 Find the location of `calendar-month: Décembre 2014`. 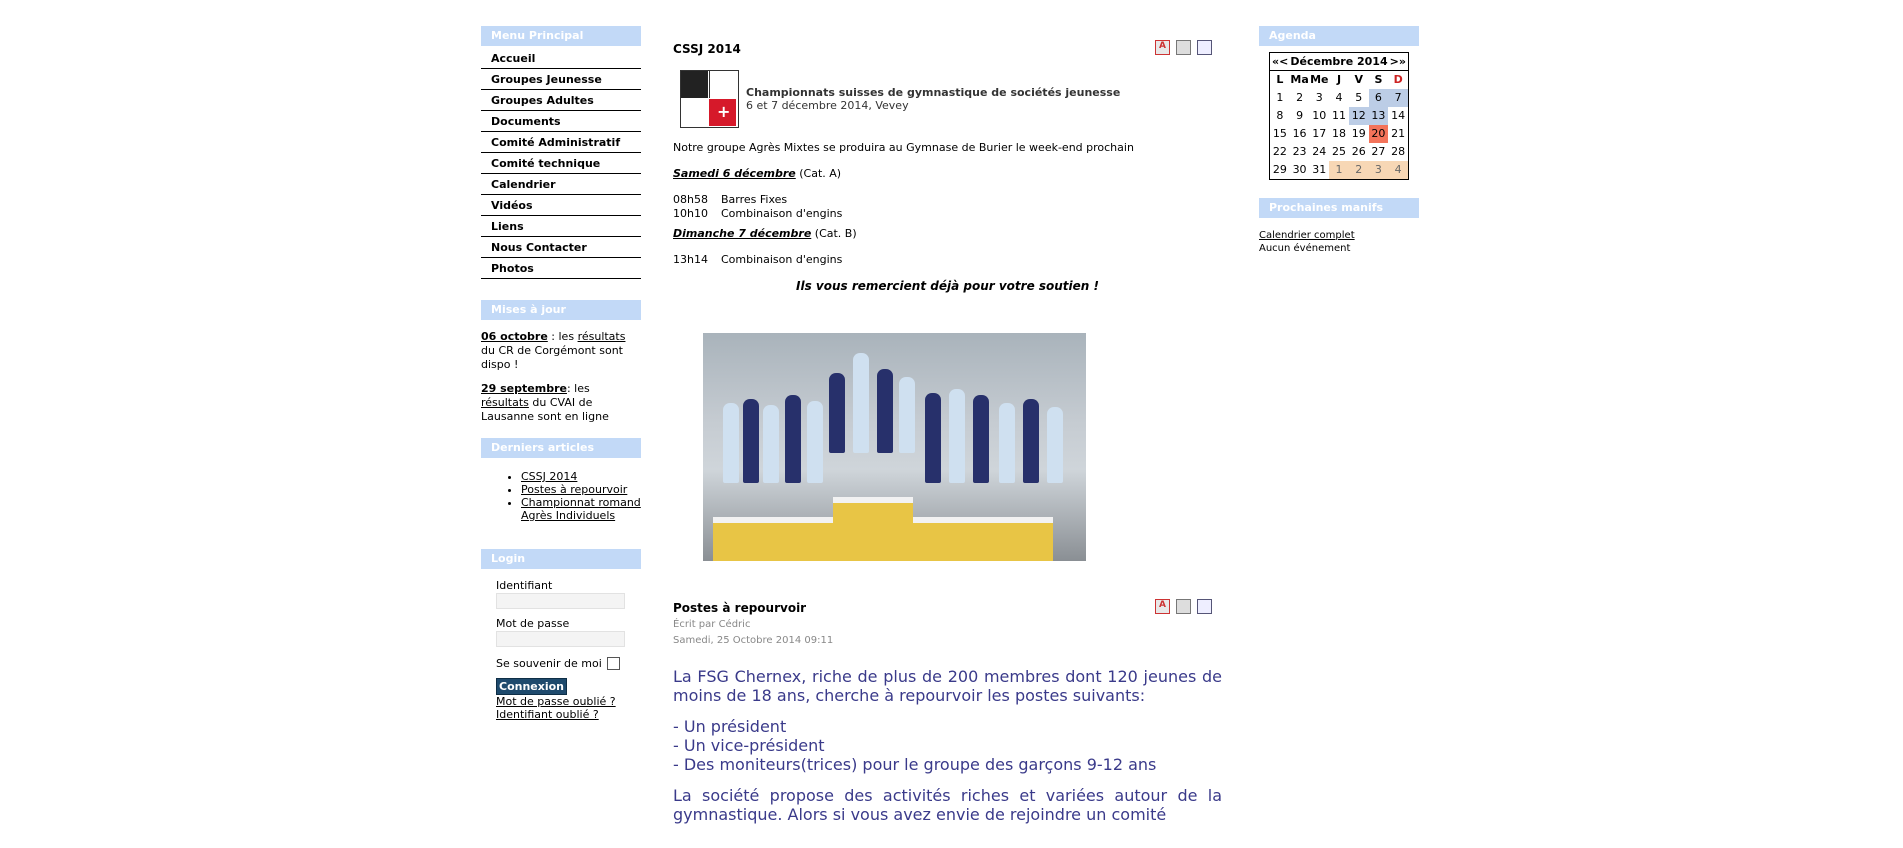

calendar-month: Décembre 2014 is located at coordinates (1339, 61).